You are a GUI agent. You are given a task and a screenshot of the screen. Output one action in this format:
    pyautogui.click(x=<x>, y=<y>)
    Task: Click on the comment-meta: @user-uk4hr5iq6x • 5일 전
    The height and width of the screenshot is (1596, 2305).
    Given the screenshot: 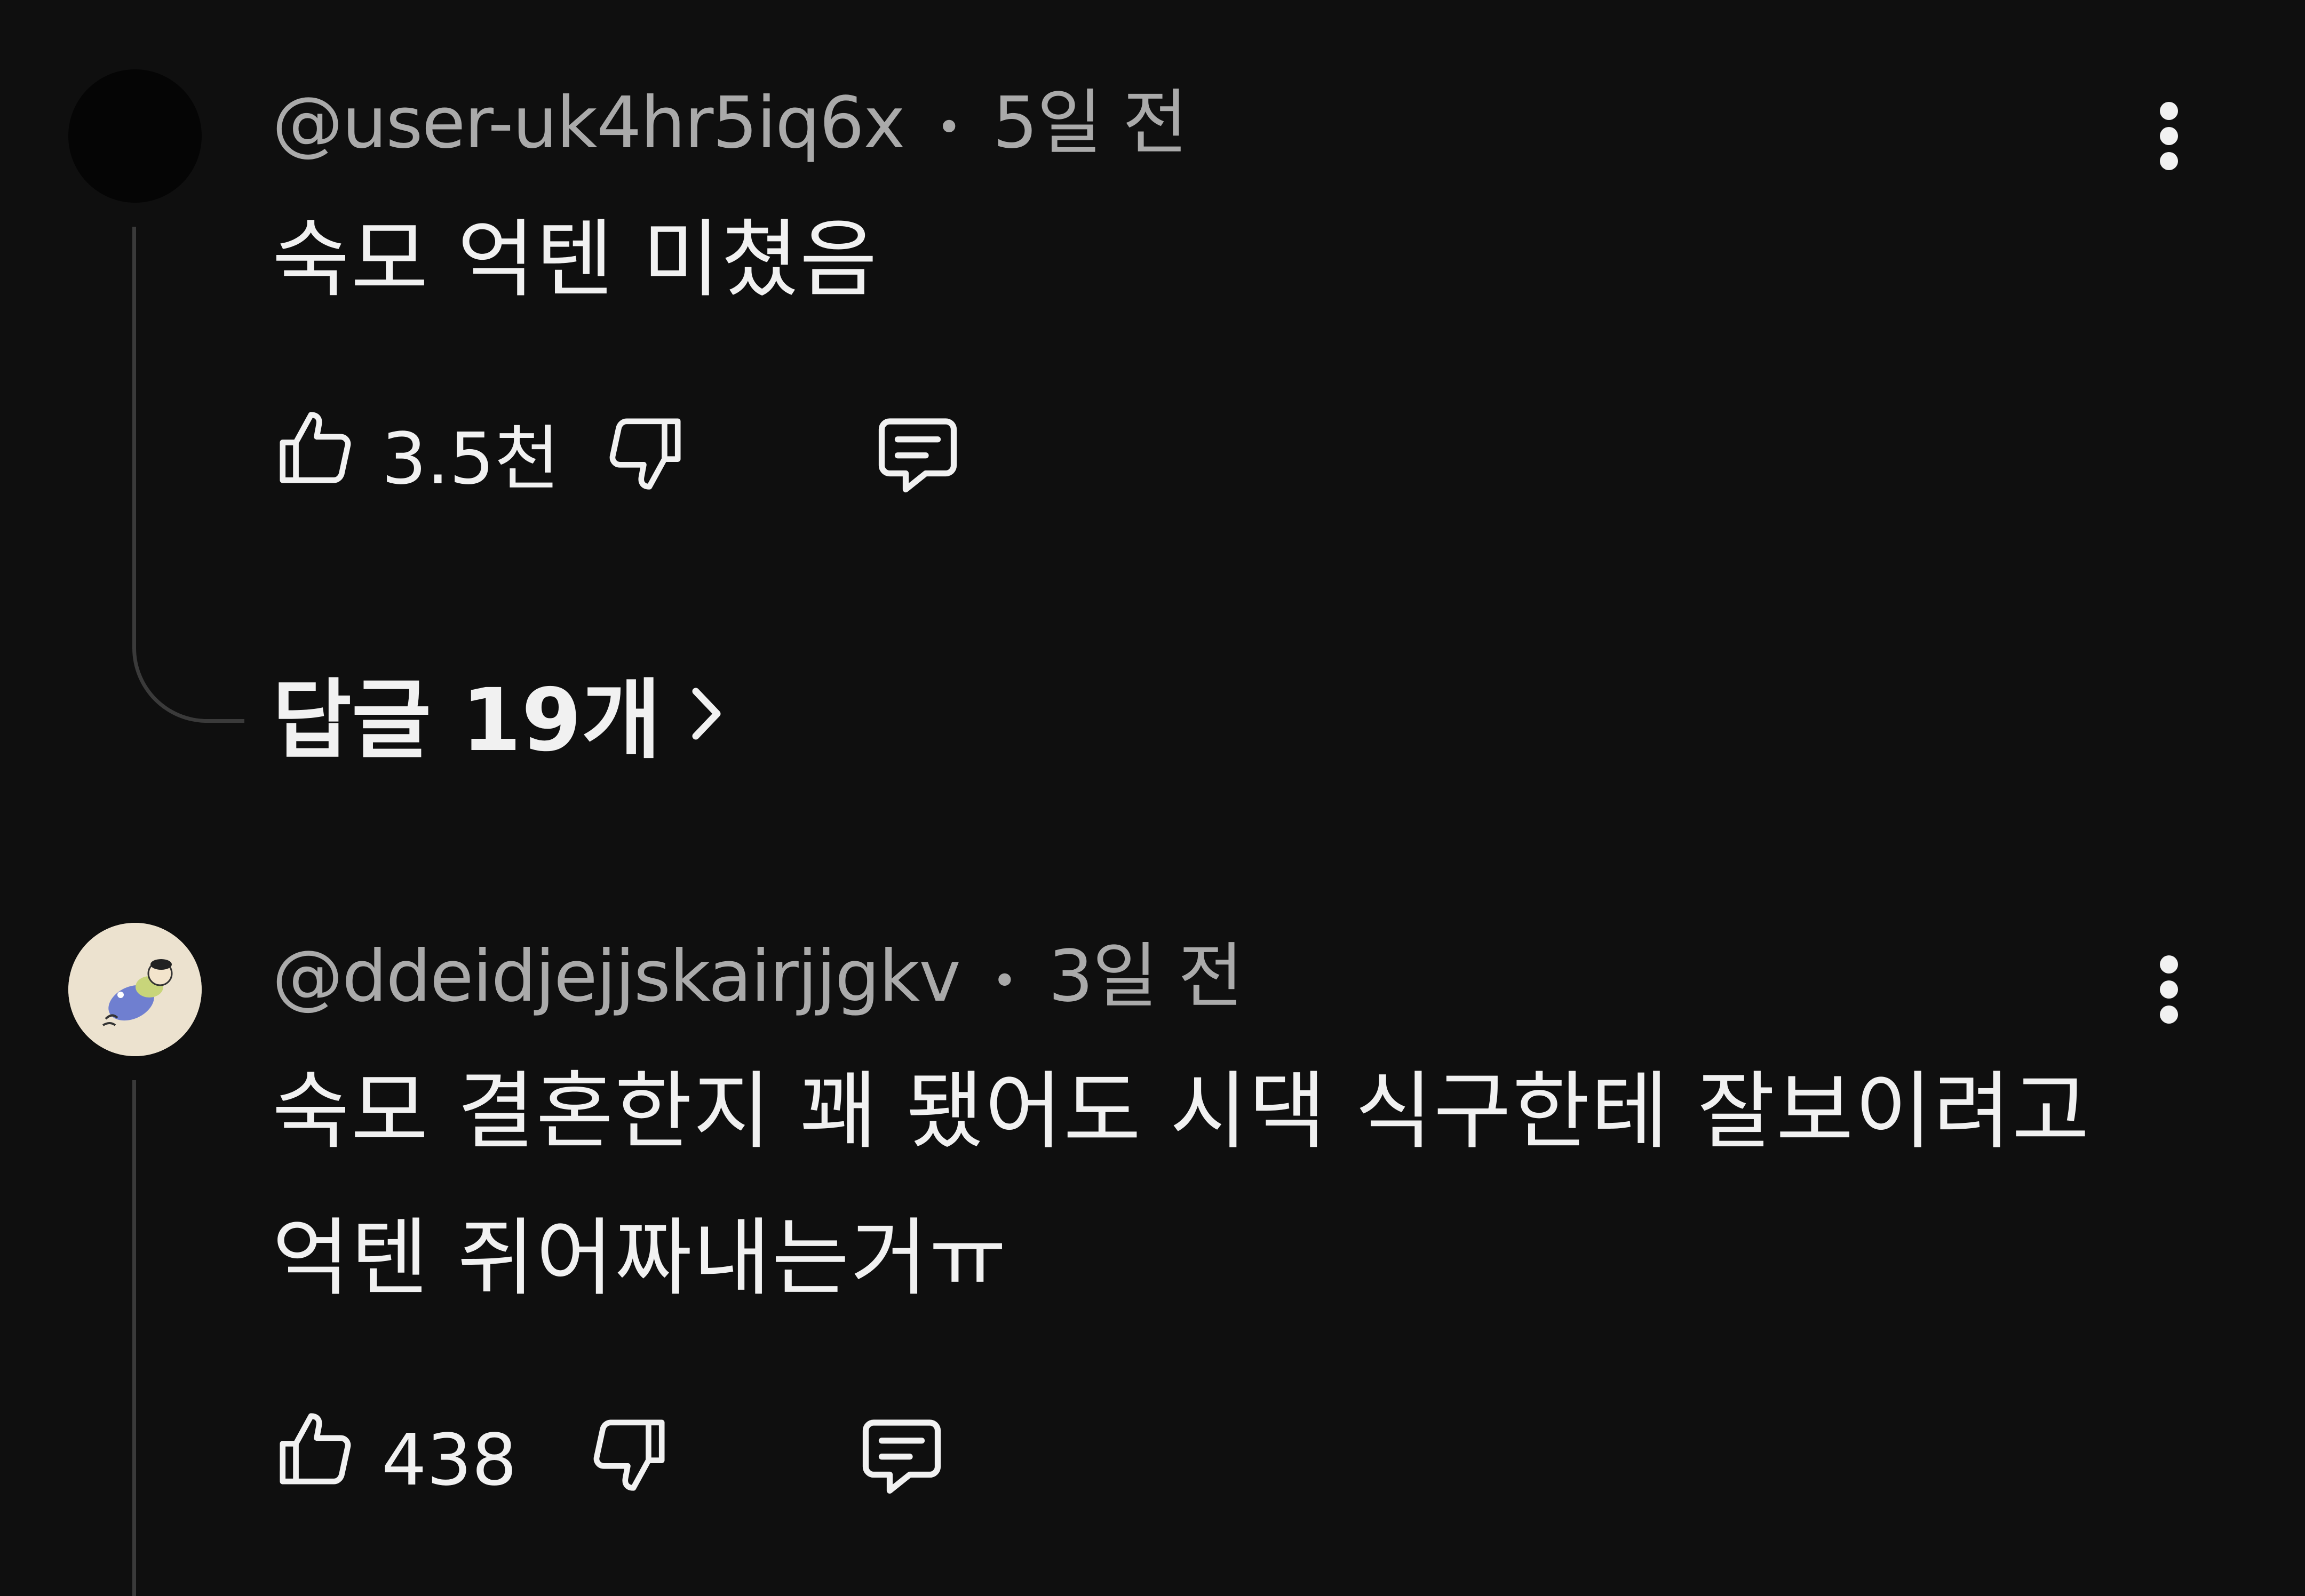 What is the action you would take?
    pyautogui.click(x=730, y=123)
    